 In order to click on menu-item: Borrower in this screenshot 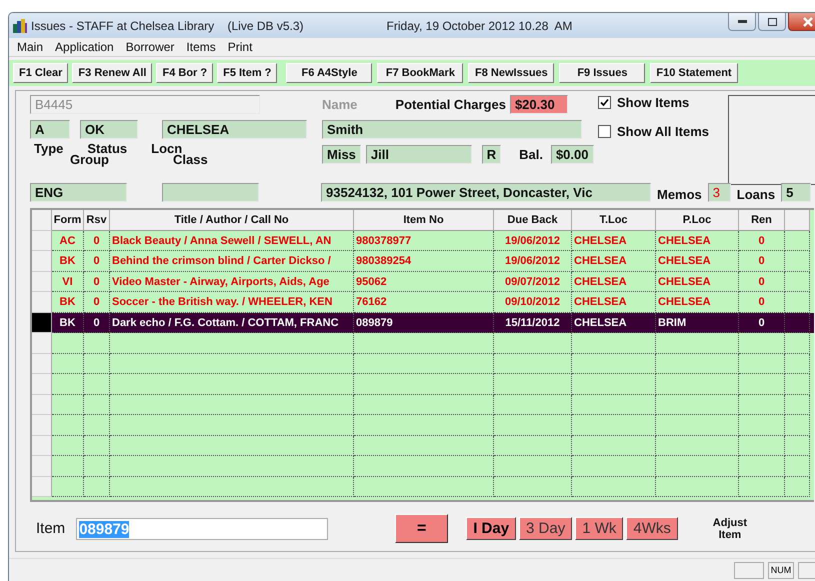, I will do `click(150, 47)`.